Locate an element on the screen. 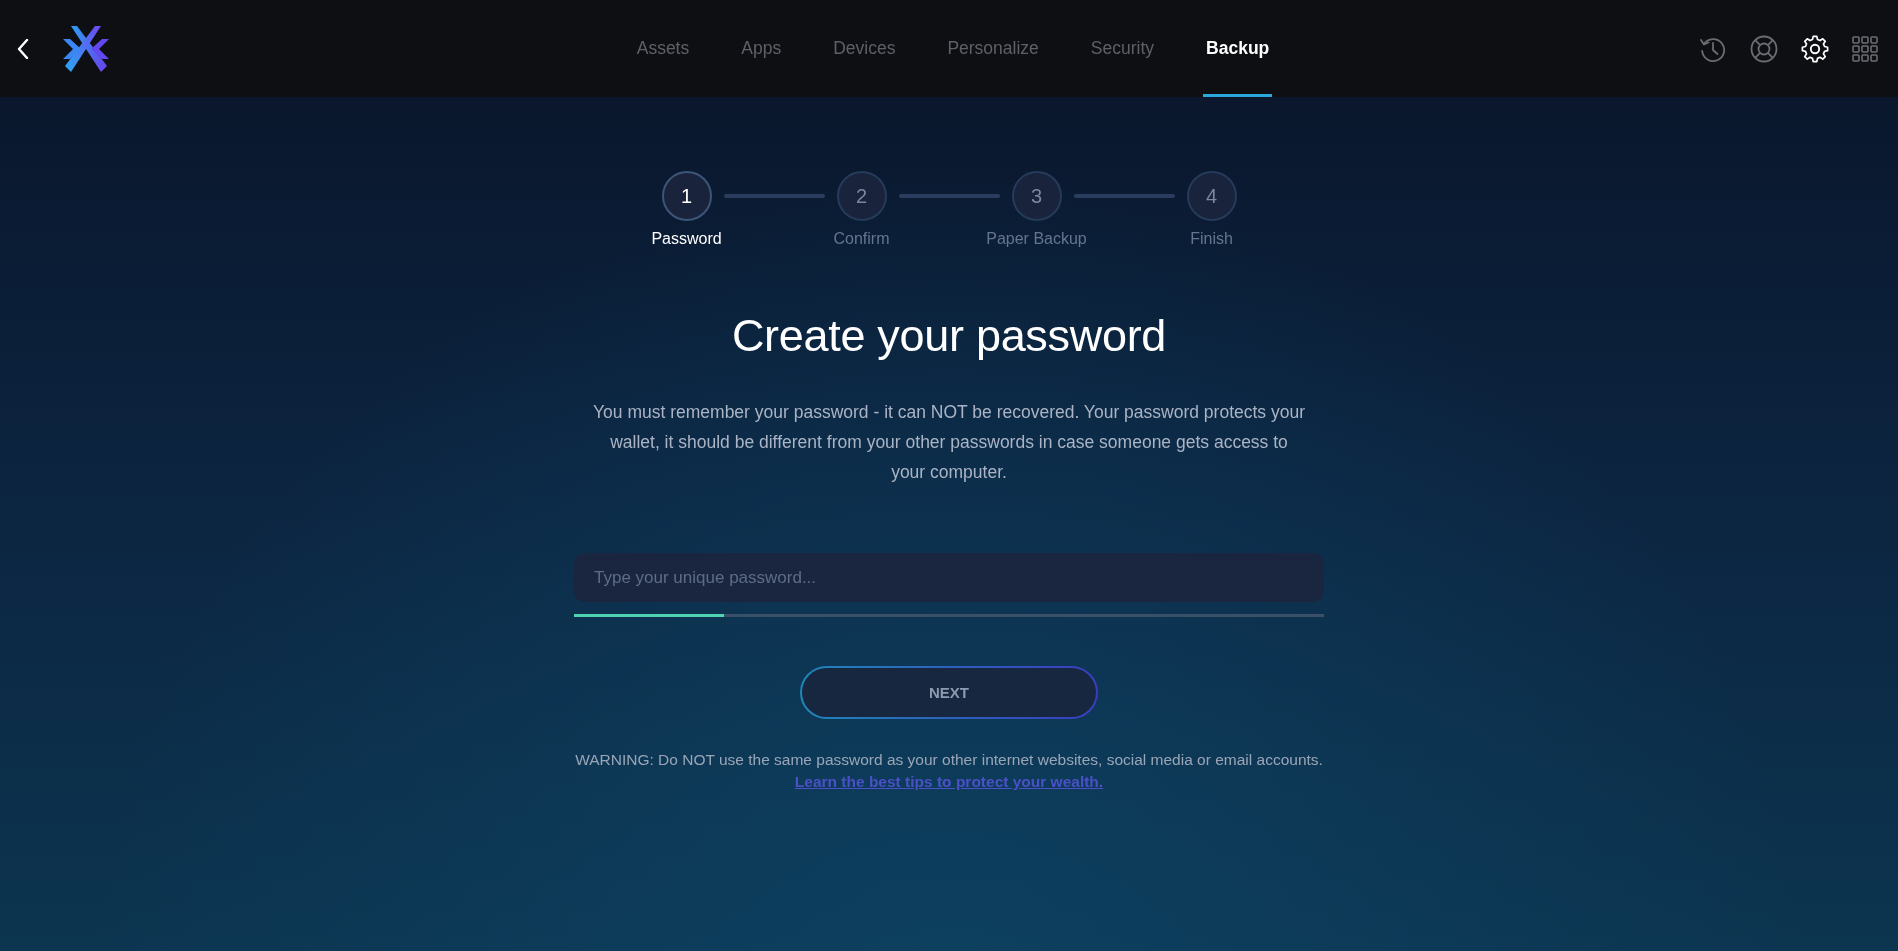 This screenshot has width=1898, height=951. step-label: Paper Backup is located at coordinates (1036, 239).